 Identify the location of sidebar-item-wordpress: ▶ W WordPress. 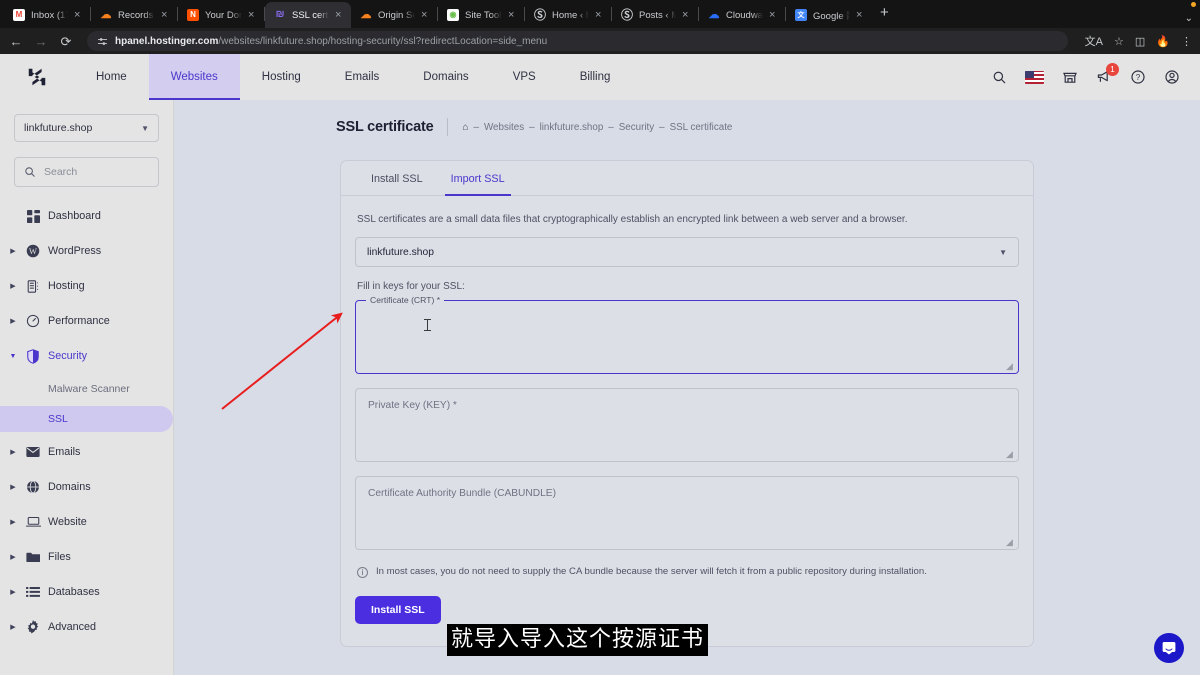
(86, 251).